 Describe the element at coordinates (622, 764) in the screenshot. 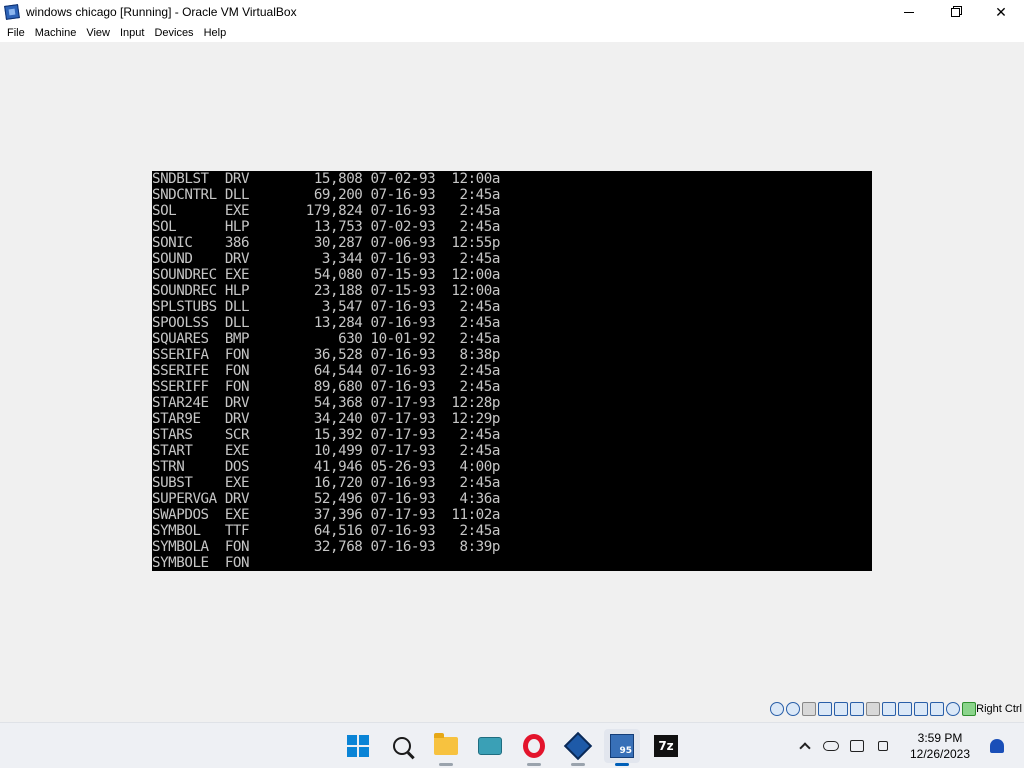

I see `active-indicator` at that location.